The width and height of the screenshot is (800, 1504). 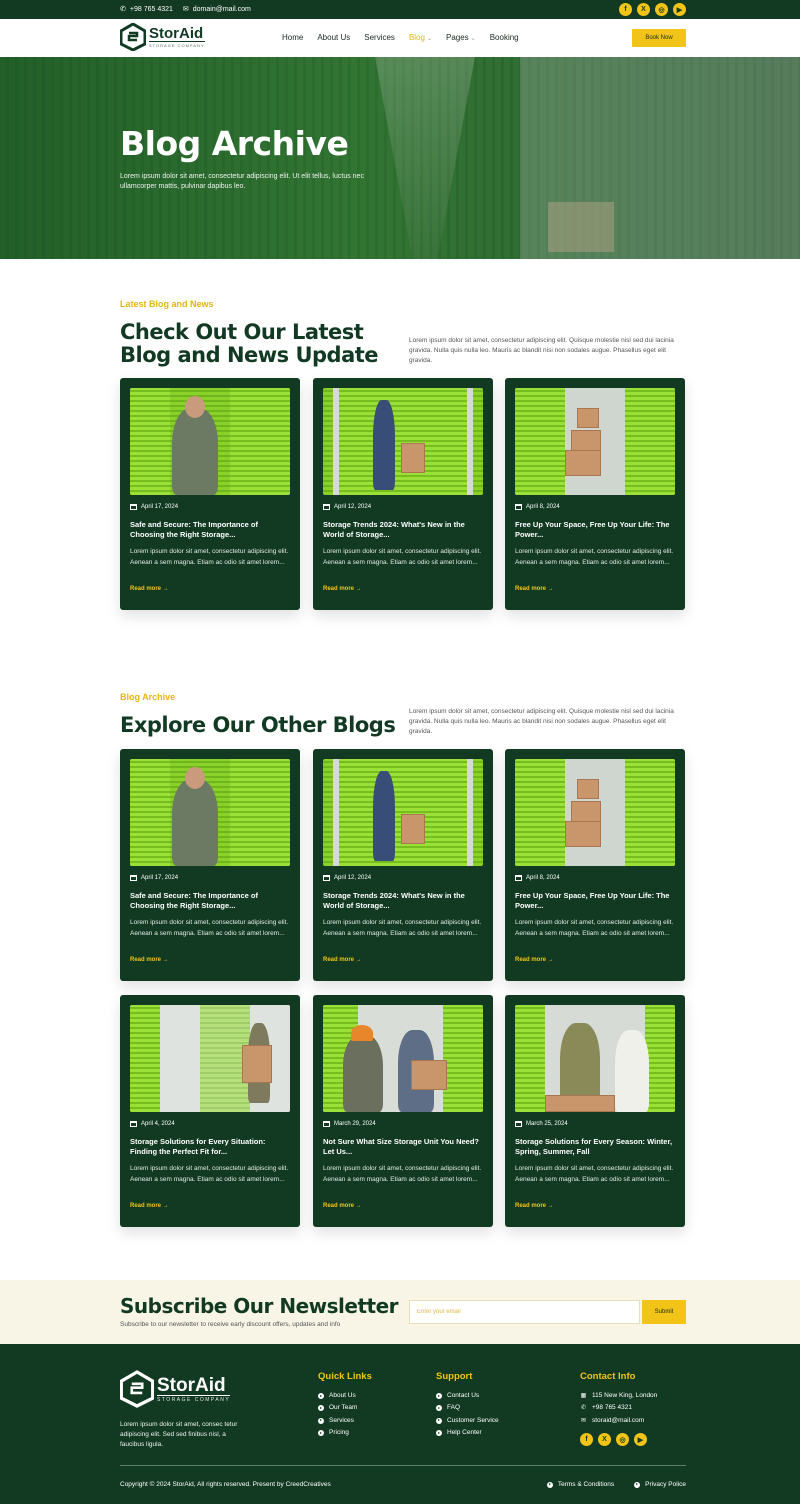 What do you see at coordinates (379, 37) in the screenshot?
I see `nav-services: Services` at bounding box center [379, 37].